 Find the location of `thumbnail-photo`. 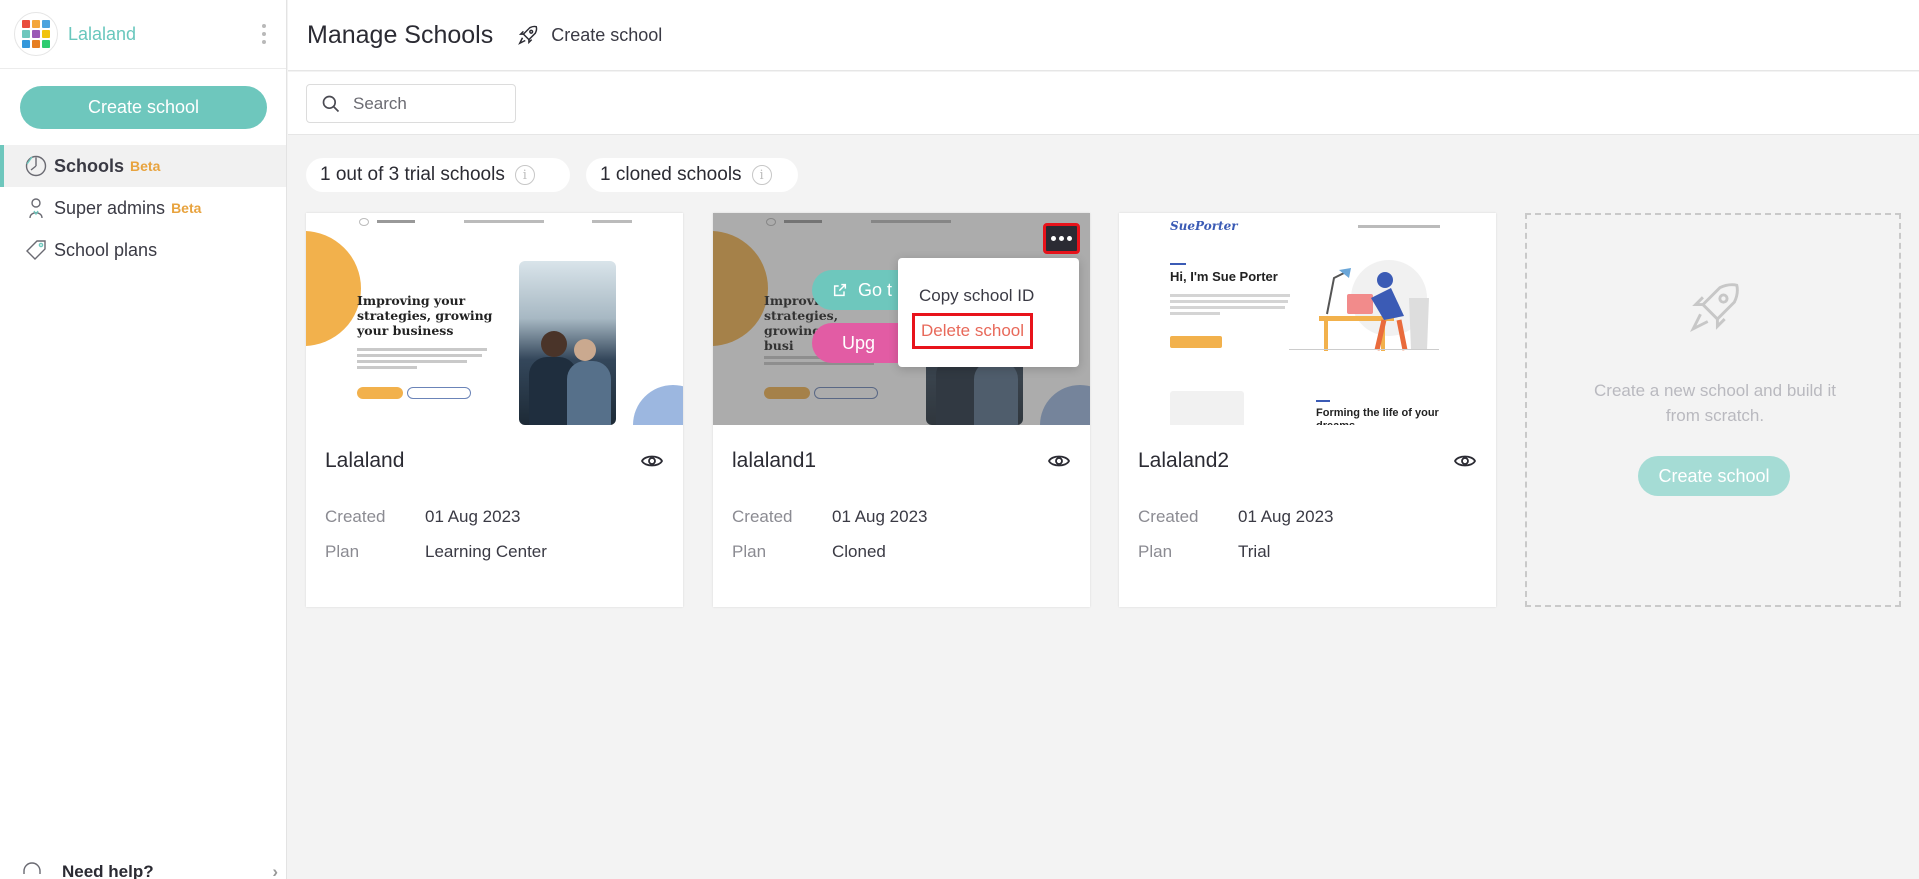

thumbnail-photo is located at coordinates (567, 343).